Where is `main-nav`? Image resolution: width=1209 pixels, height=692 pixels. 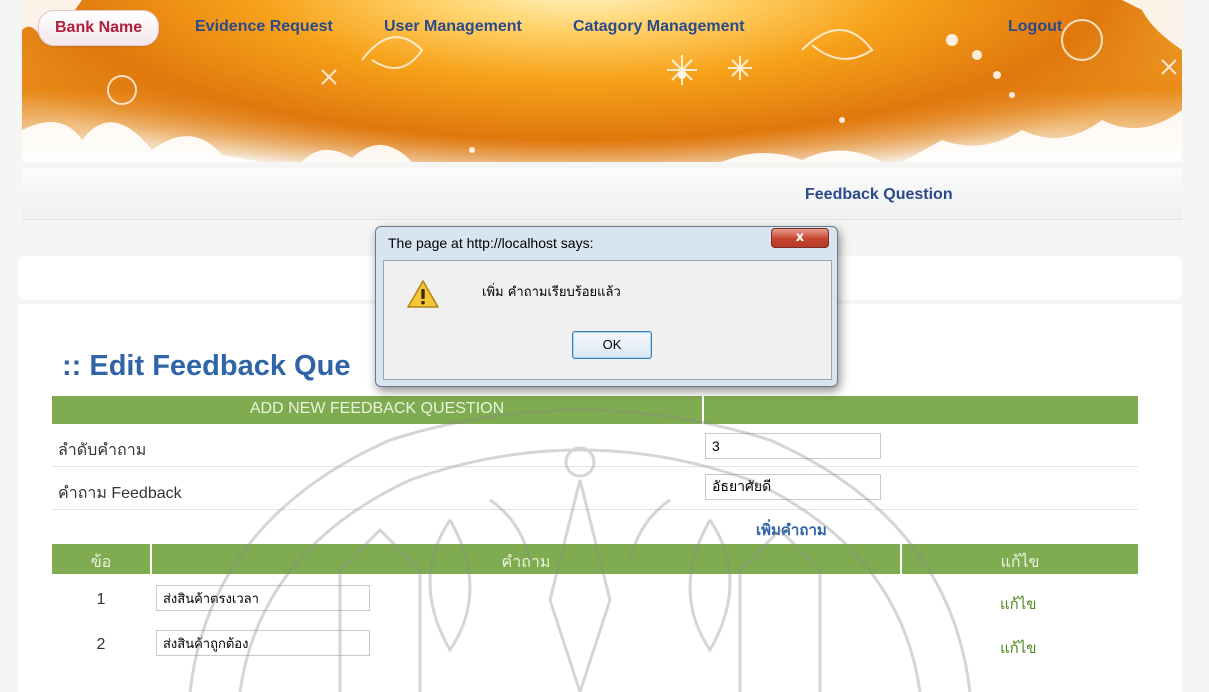
main-nav is located at coordinates (602, 194).